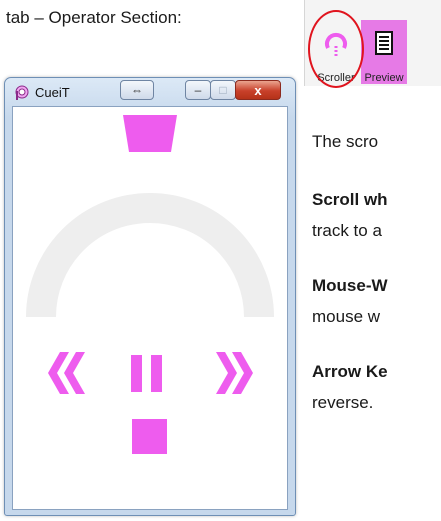 The image size is (441, 521). Describe the element at coordinates (384, 43) in the screenshot. I see `document-list-icon` at that location.